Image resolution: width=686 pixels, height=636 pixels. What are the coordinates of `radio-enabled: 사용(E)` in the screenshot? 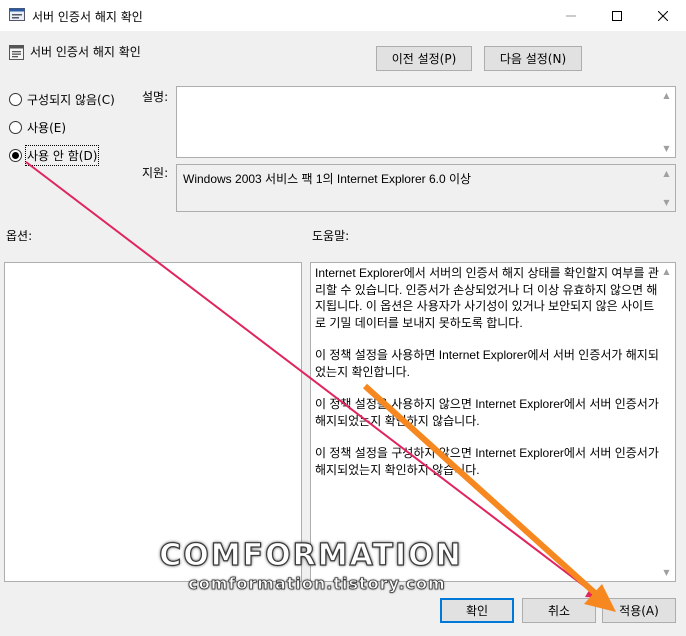 It's located at (37, 127).